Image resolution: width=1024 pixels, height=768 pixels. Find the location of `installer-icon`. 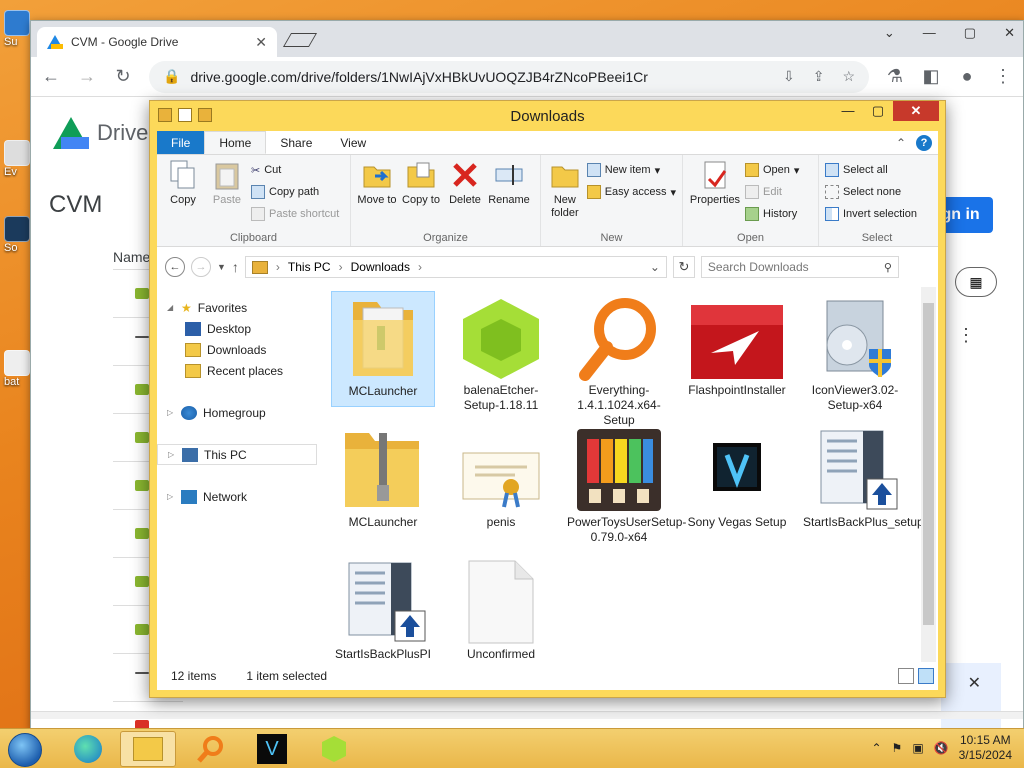

installer-icon is located at coordinates (855, 338).